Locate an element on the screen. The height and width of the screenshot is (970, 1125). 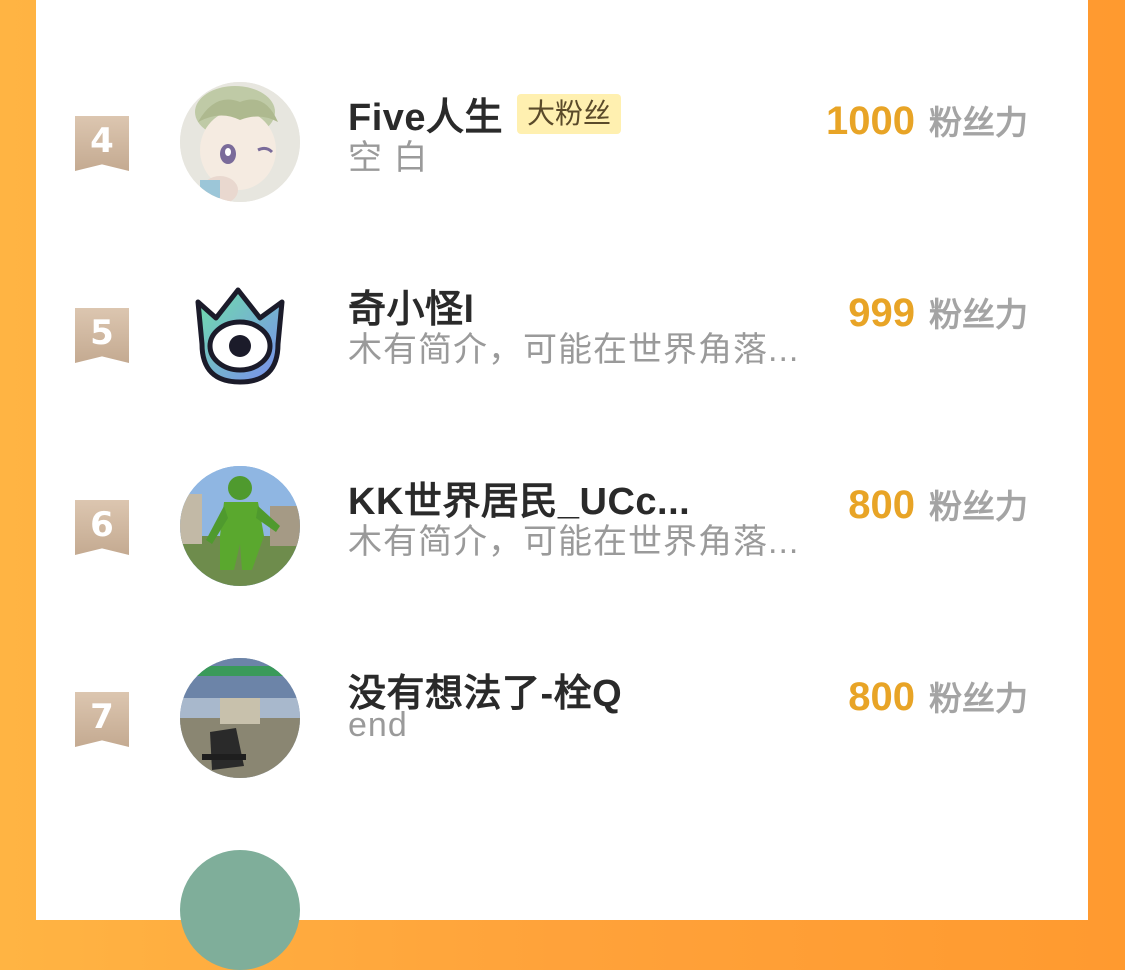
rank-number: 6 is located at coordinates (102, 525).